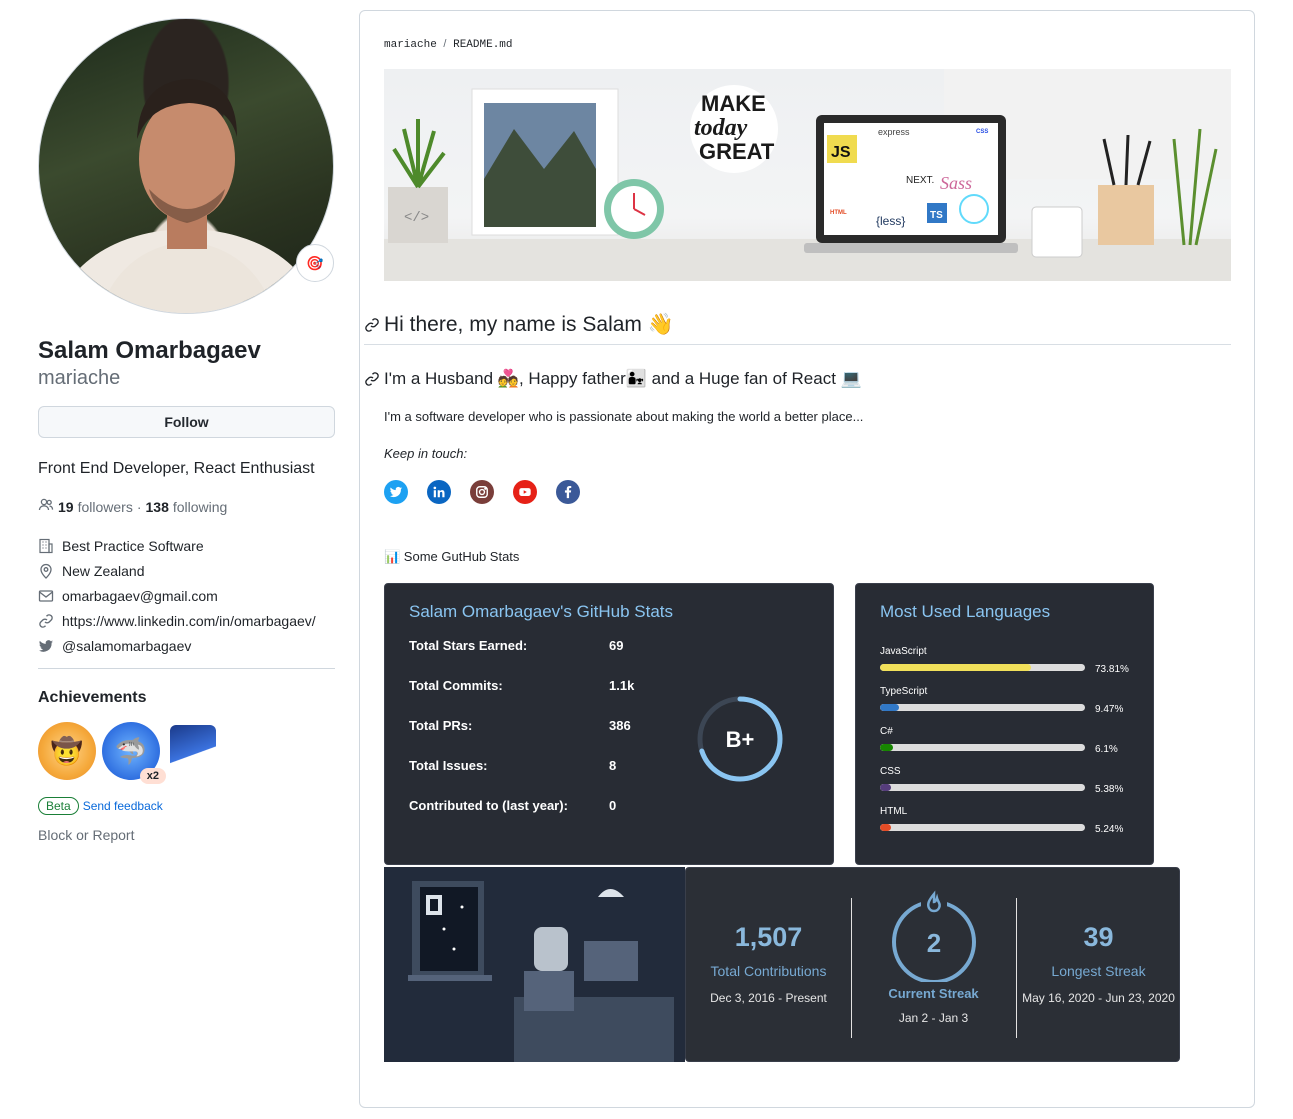 Image resolution: width=1293 pixels, height=1119 pixels. I want to click on laptop-label-sass: Sass, so click(956, 183).